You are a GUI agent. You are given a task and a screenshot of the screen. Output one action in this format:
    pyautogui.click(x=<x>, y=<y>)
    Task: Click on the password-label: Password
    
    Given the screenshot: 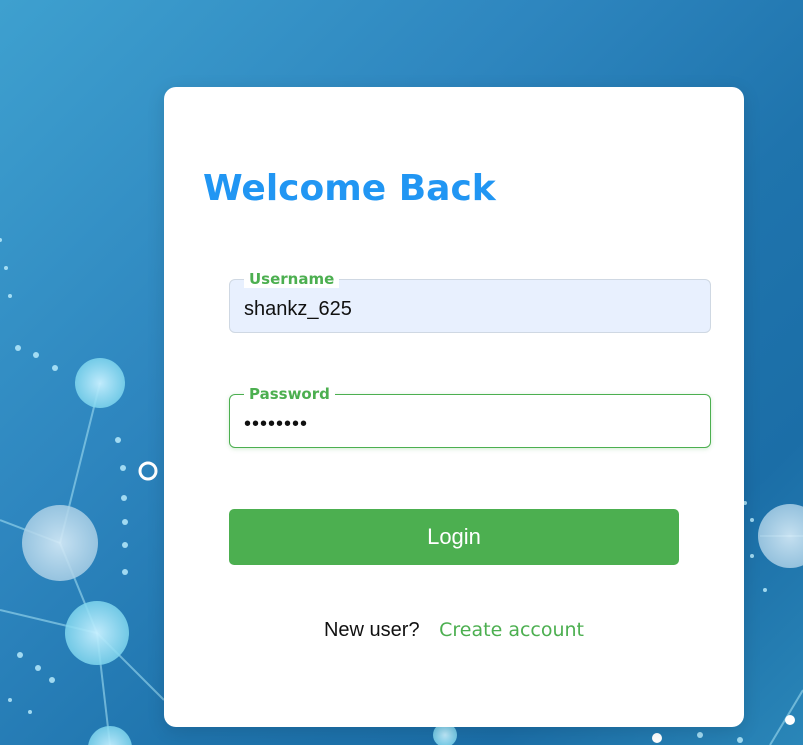 What is the action you would take?
    pyautogui.click(x=289, y=394)
    